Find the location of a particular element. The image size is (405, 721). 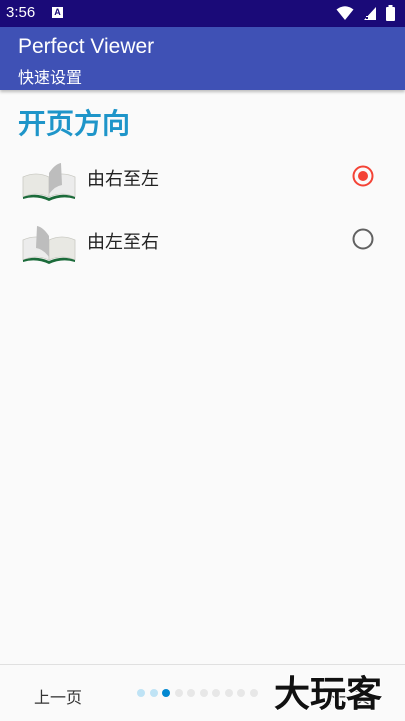

watermark-logo: 大玩客 is located at coordinates (328, 694).